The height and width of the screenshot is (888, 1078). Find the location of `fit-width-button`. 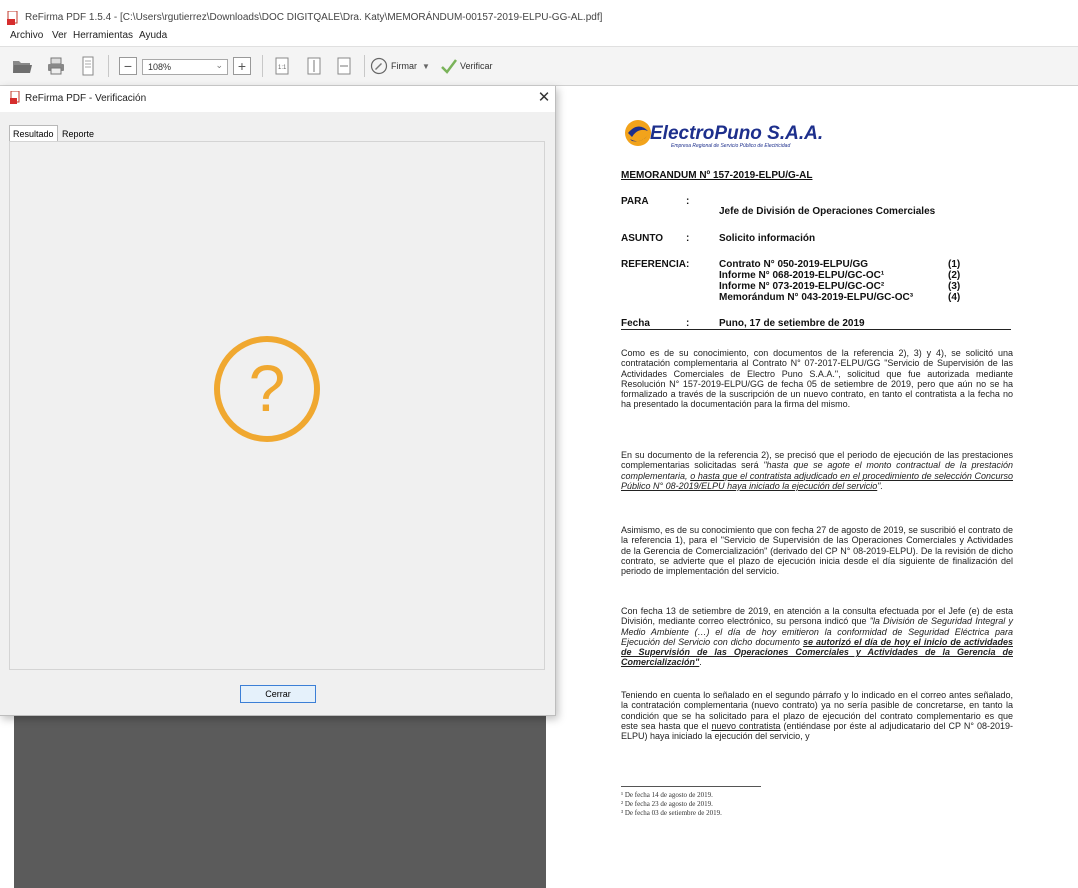

fit-width-button is located at coordinates (344, 66).